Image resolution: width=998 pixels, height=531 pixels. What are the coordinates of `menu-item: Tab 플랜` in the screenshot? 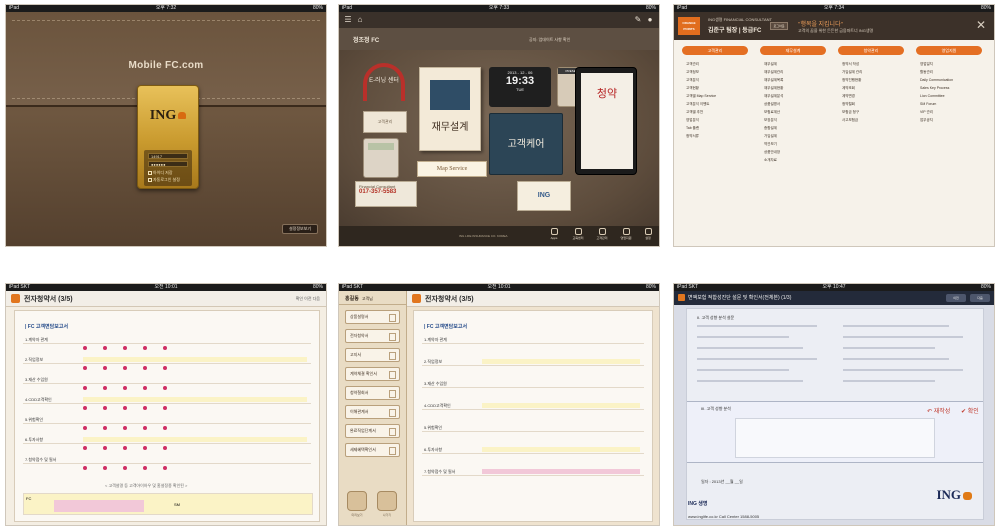 It's located at (715, 128).